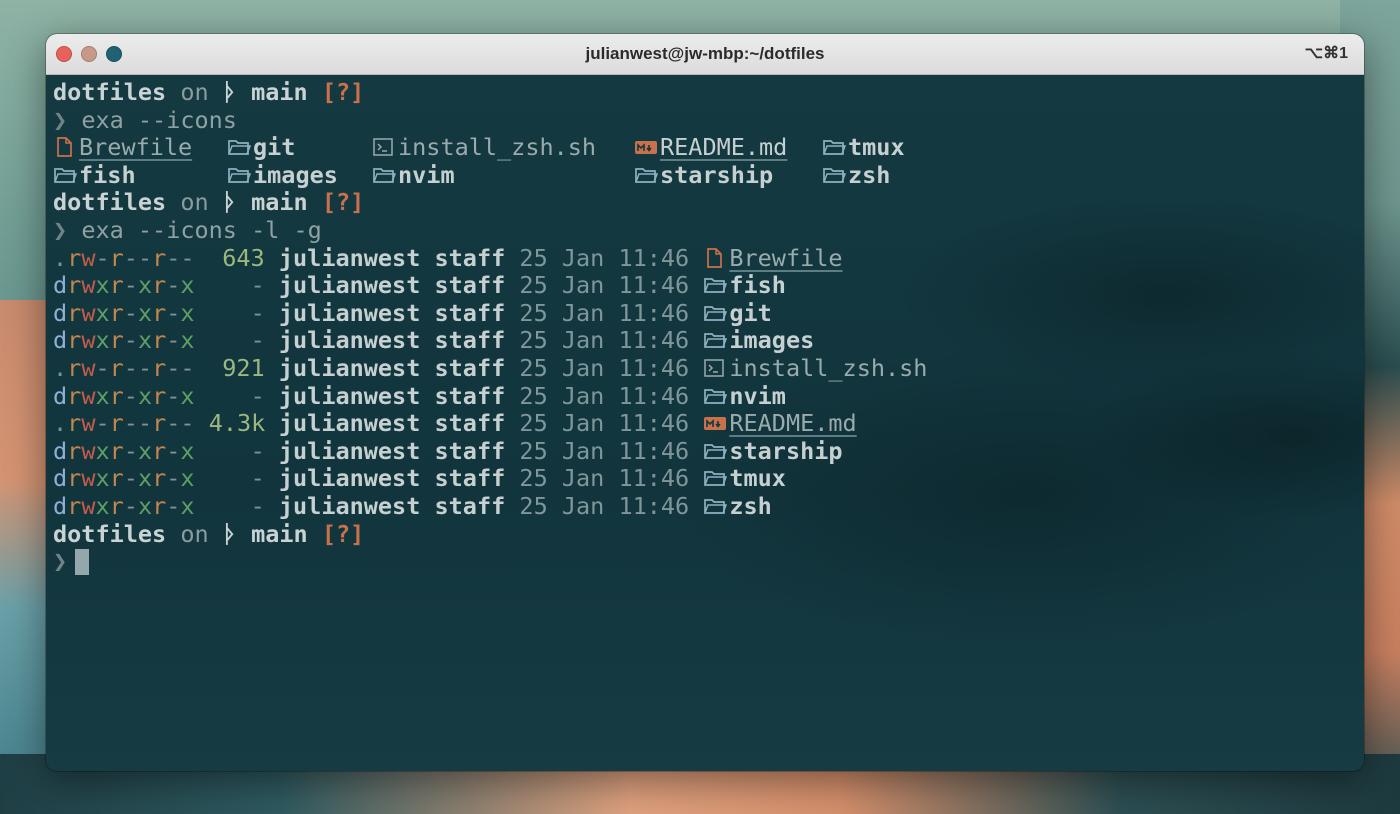 This screenshot has height=814, width=1400. What do you see at coordinates (786, 257) in the screenshot?
I see `file-name: Brewfile` at bounding box center [786, 257].